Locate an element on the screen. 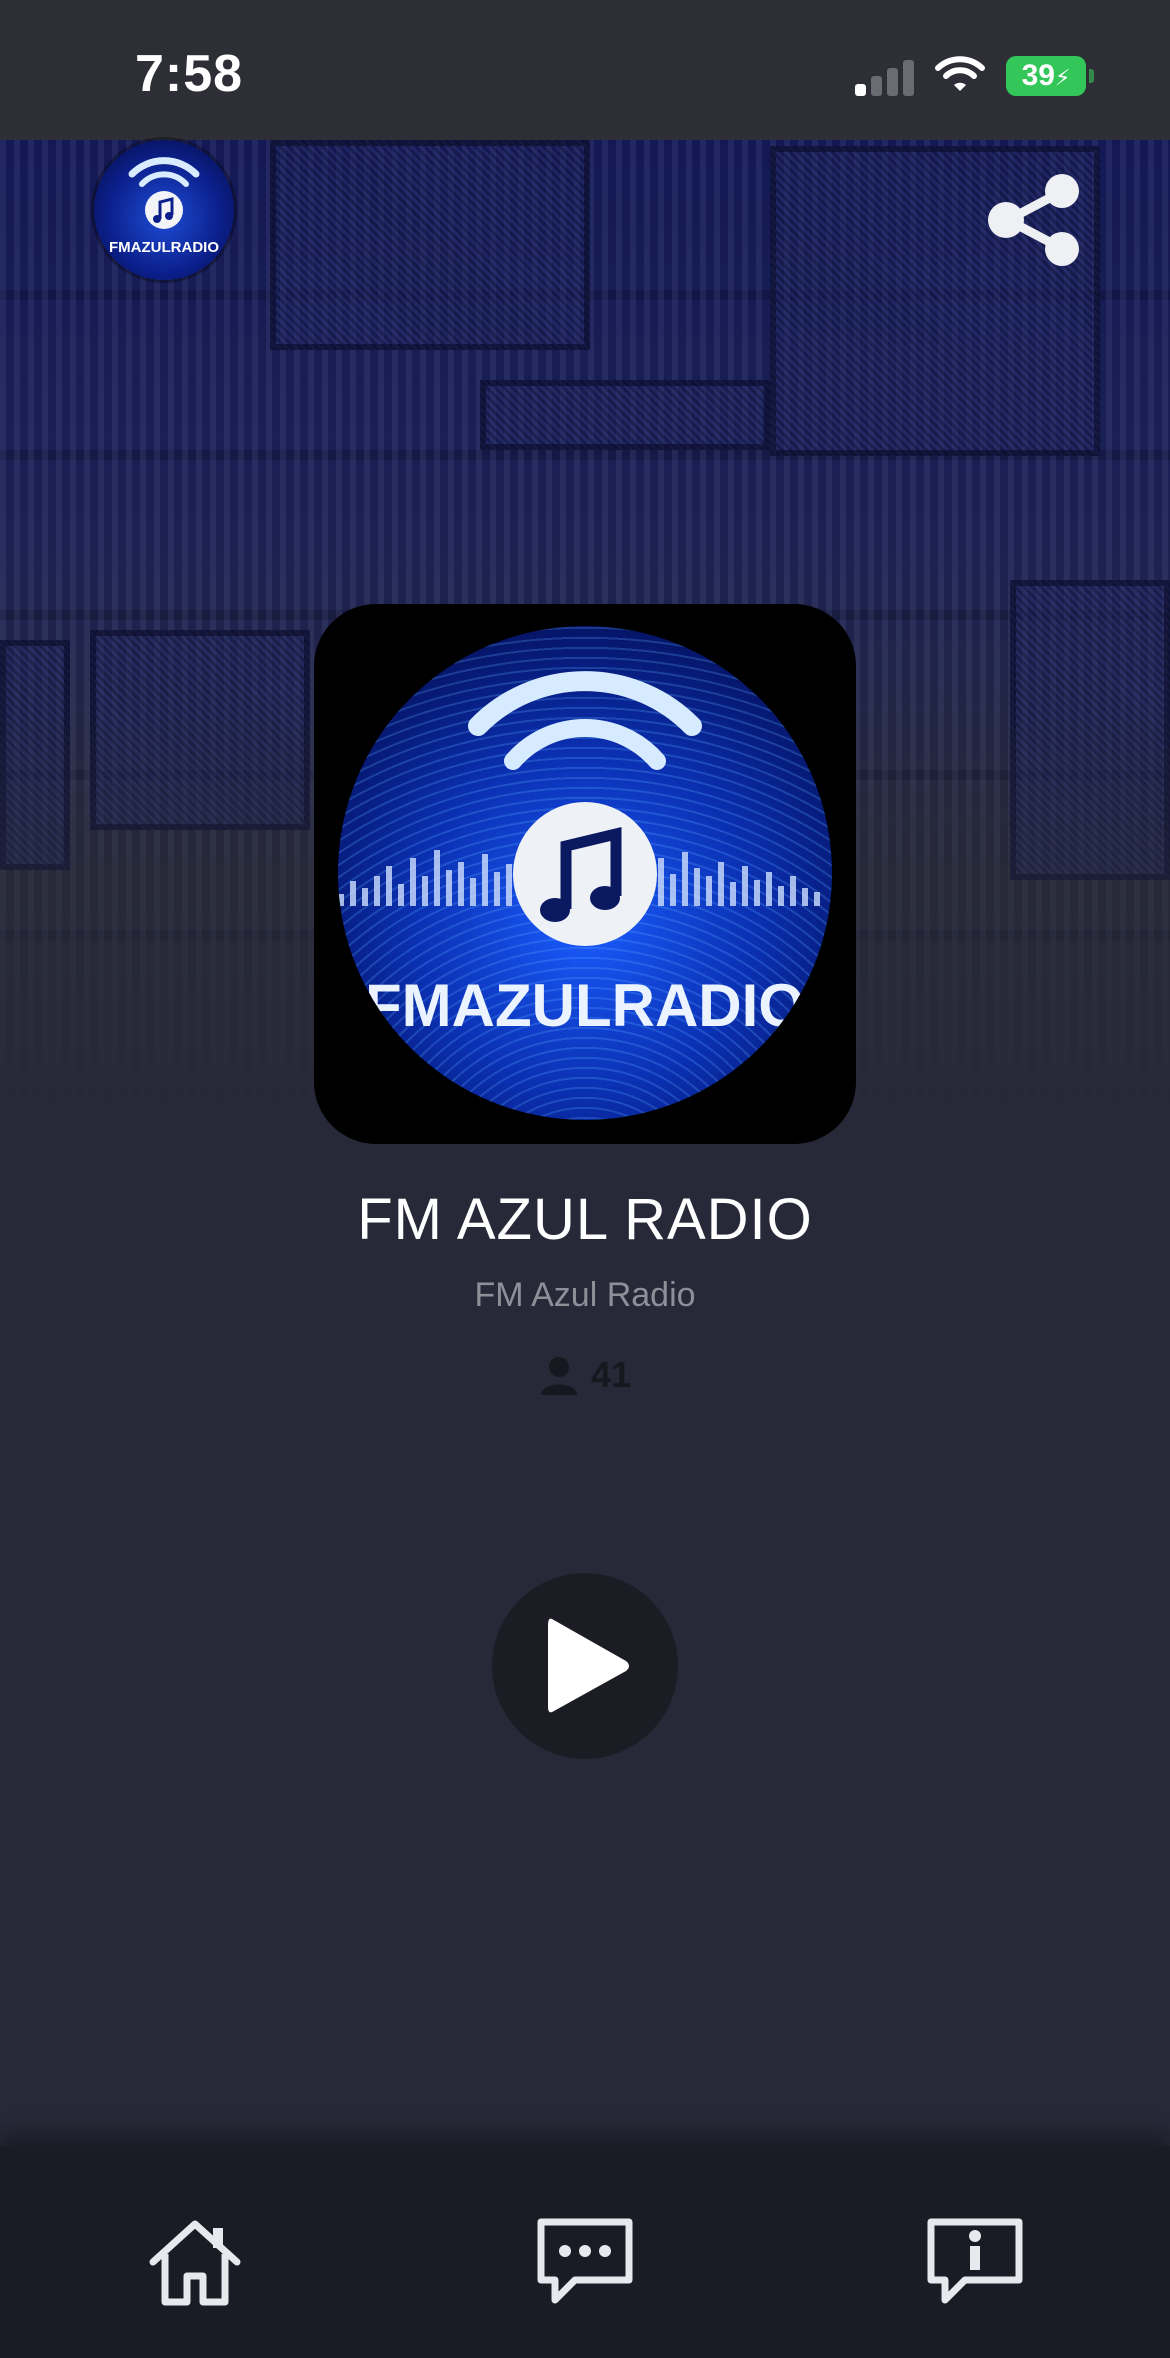 Image resolution: width=1170 pixels, height=2358 pixels. station-title: FM AZUL RADIO is located at coordinates (585, 1219).